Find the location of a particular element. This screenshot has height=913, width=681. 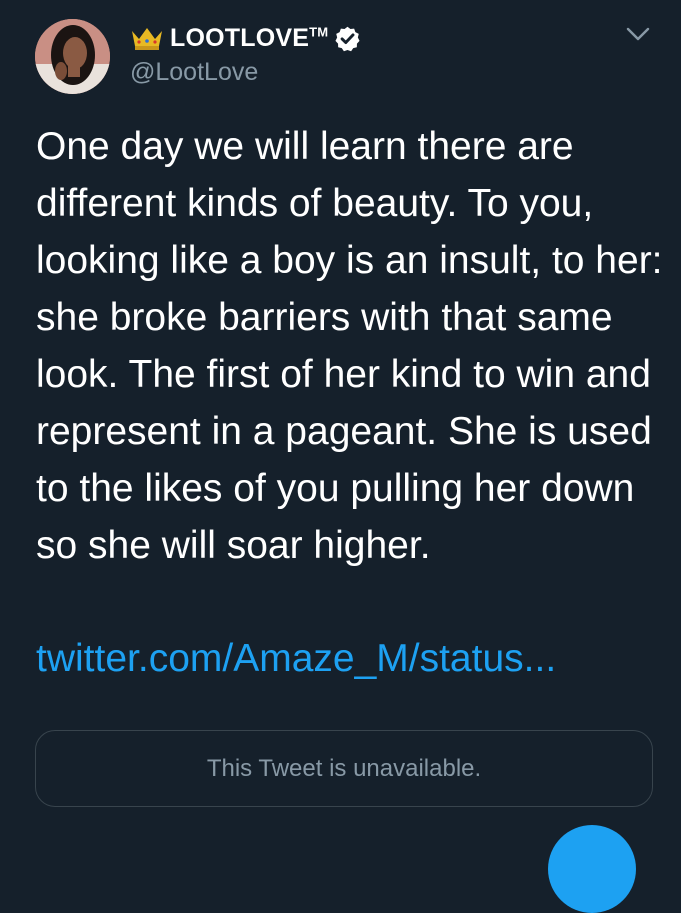

chevron-down-icon is located at coordinates (638, 34).